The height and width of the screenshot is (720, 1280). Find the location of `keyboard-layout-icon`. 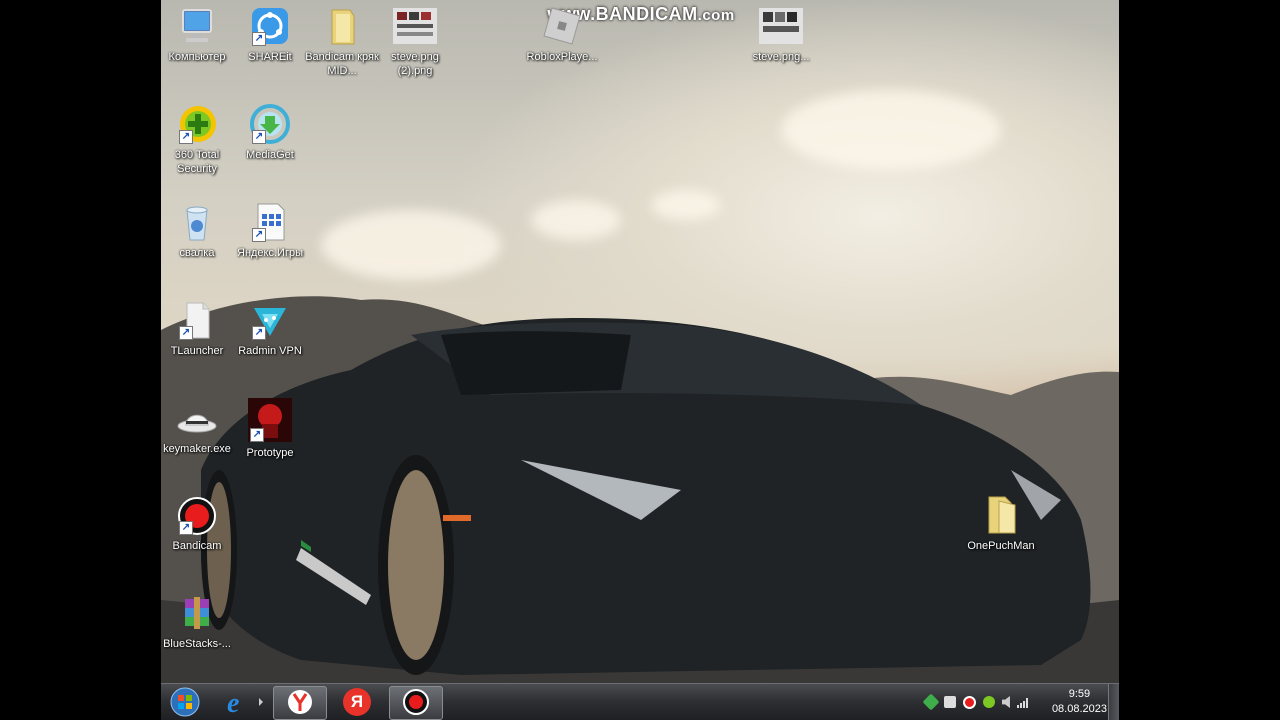

keyboard-layout-icon is located at coordinates (949, 702).